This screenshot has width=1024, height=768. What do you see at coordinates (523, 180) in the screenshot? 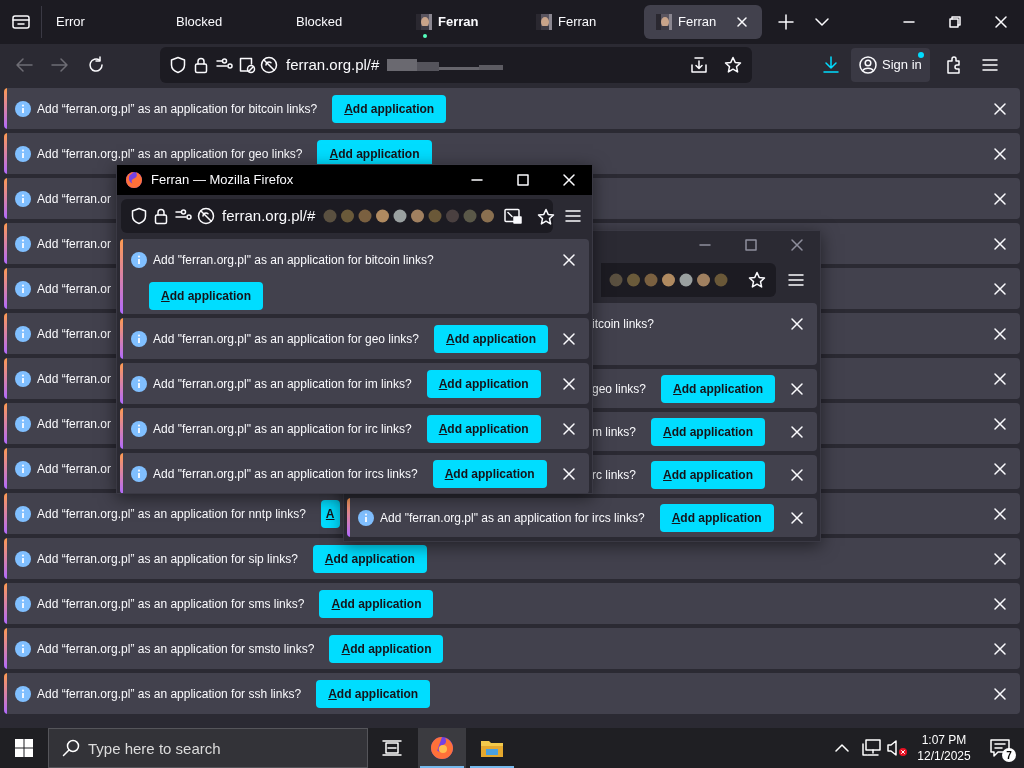
I see `maximize-icon` at bounding box center [523, 180].